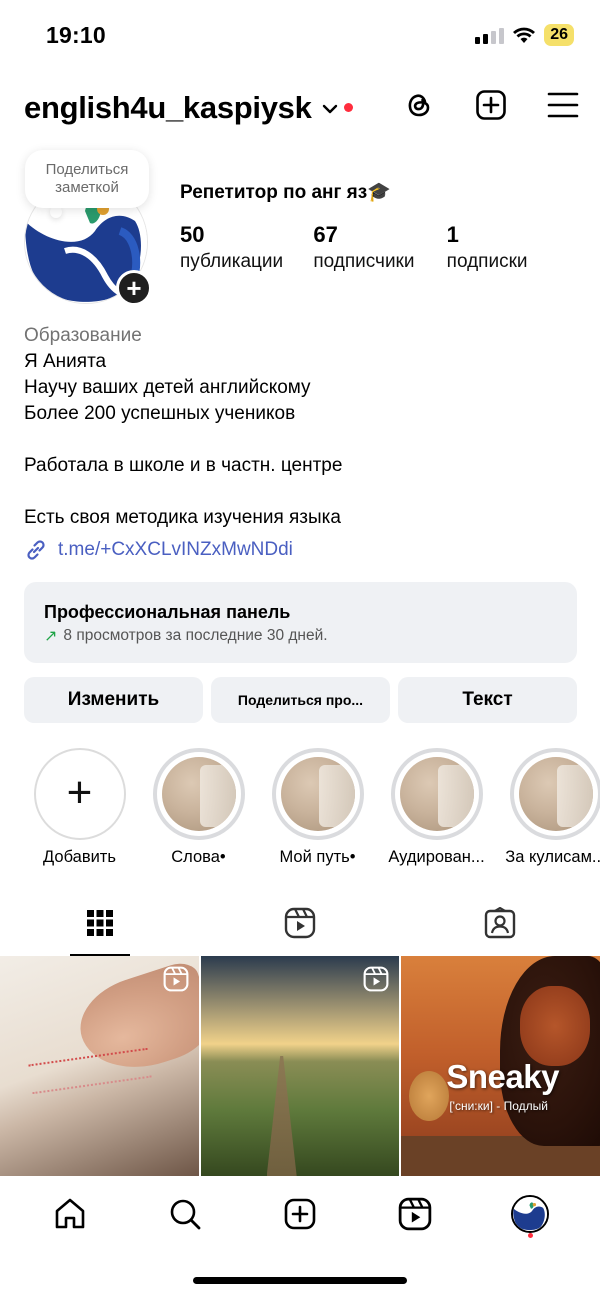 The height and width of the screenshot is (1297, 600). What do you see at coordinates (51, 636) in the screenshot?
I see `trend-up-icon: ↗` at bounding box center [51, 636].